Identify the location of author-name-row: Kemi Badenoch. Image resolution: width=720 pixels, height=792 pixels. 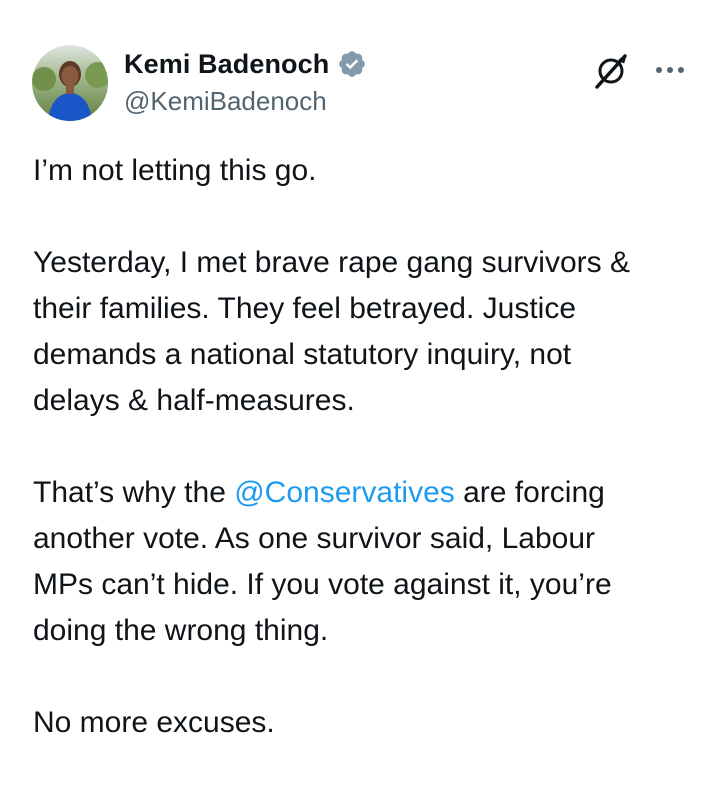
(245, 64).